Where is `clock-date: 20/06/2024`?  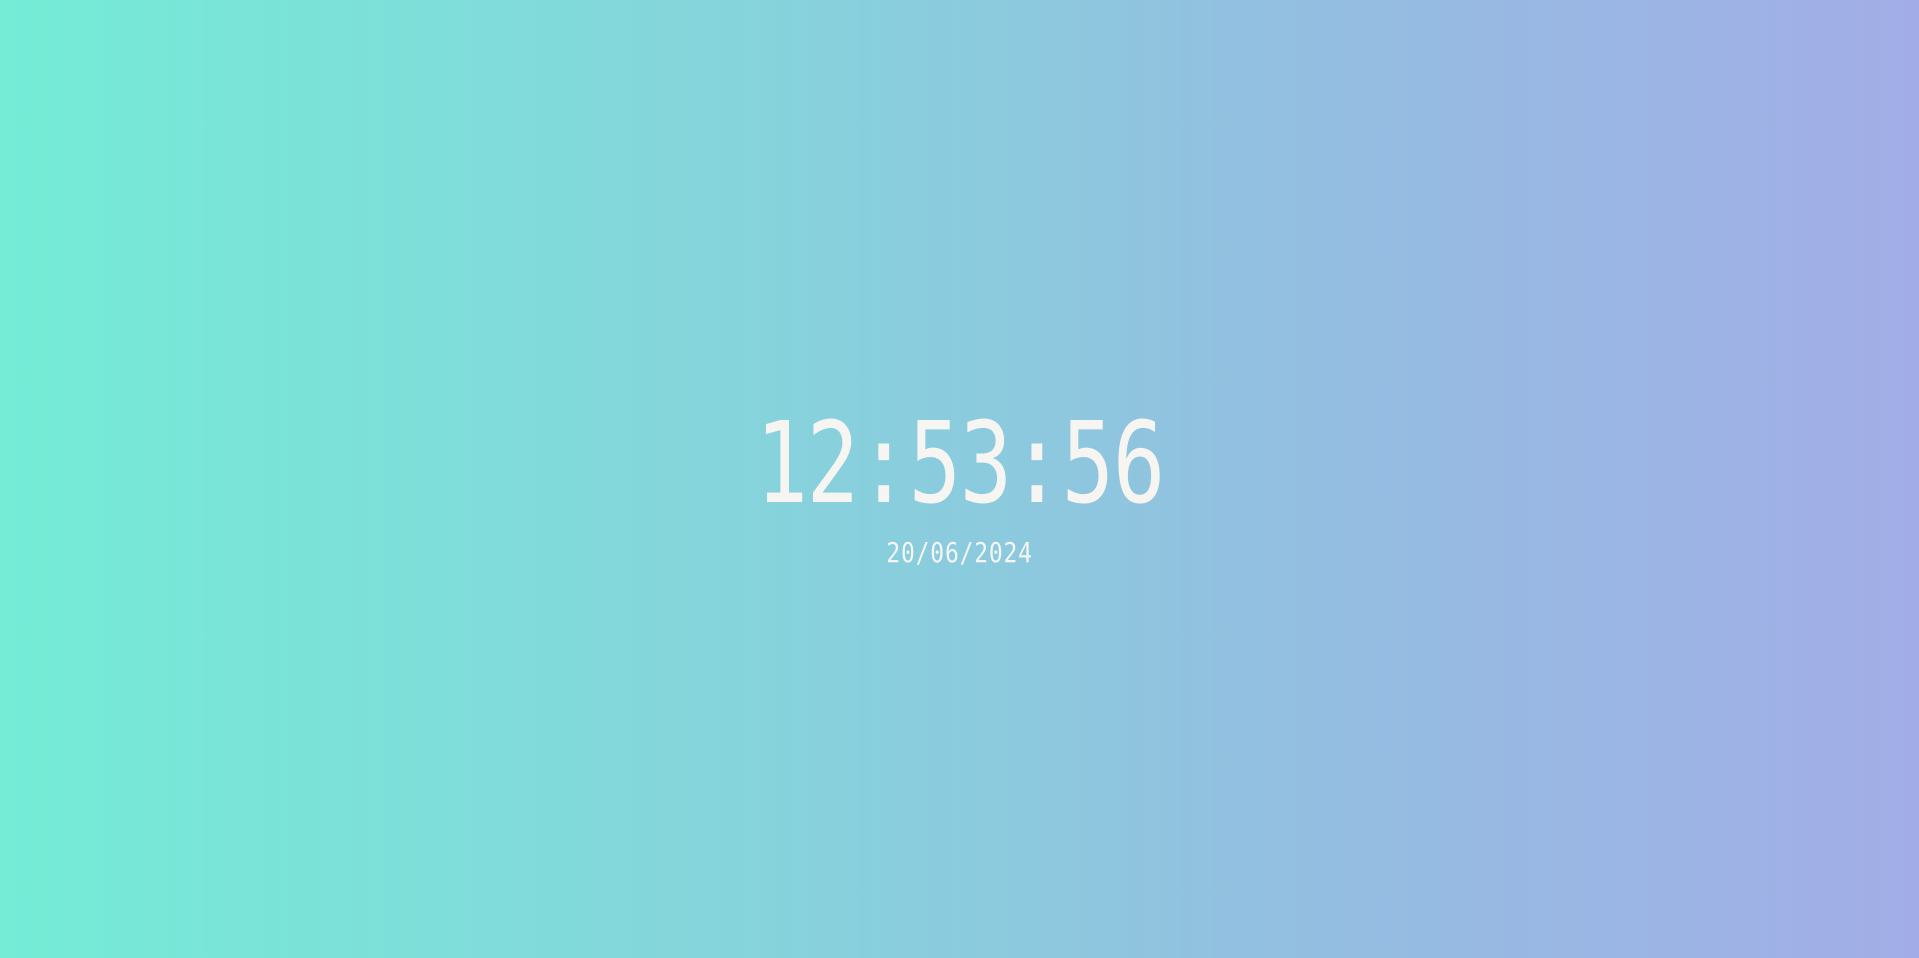 clock-date: 20/06/2024 is located at coordinates (959, 552).